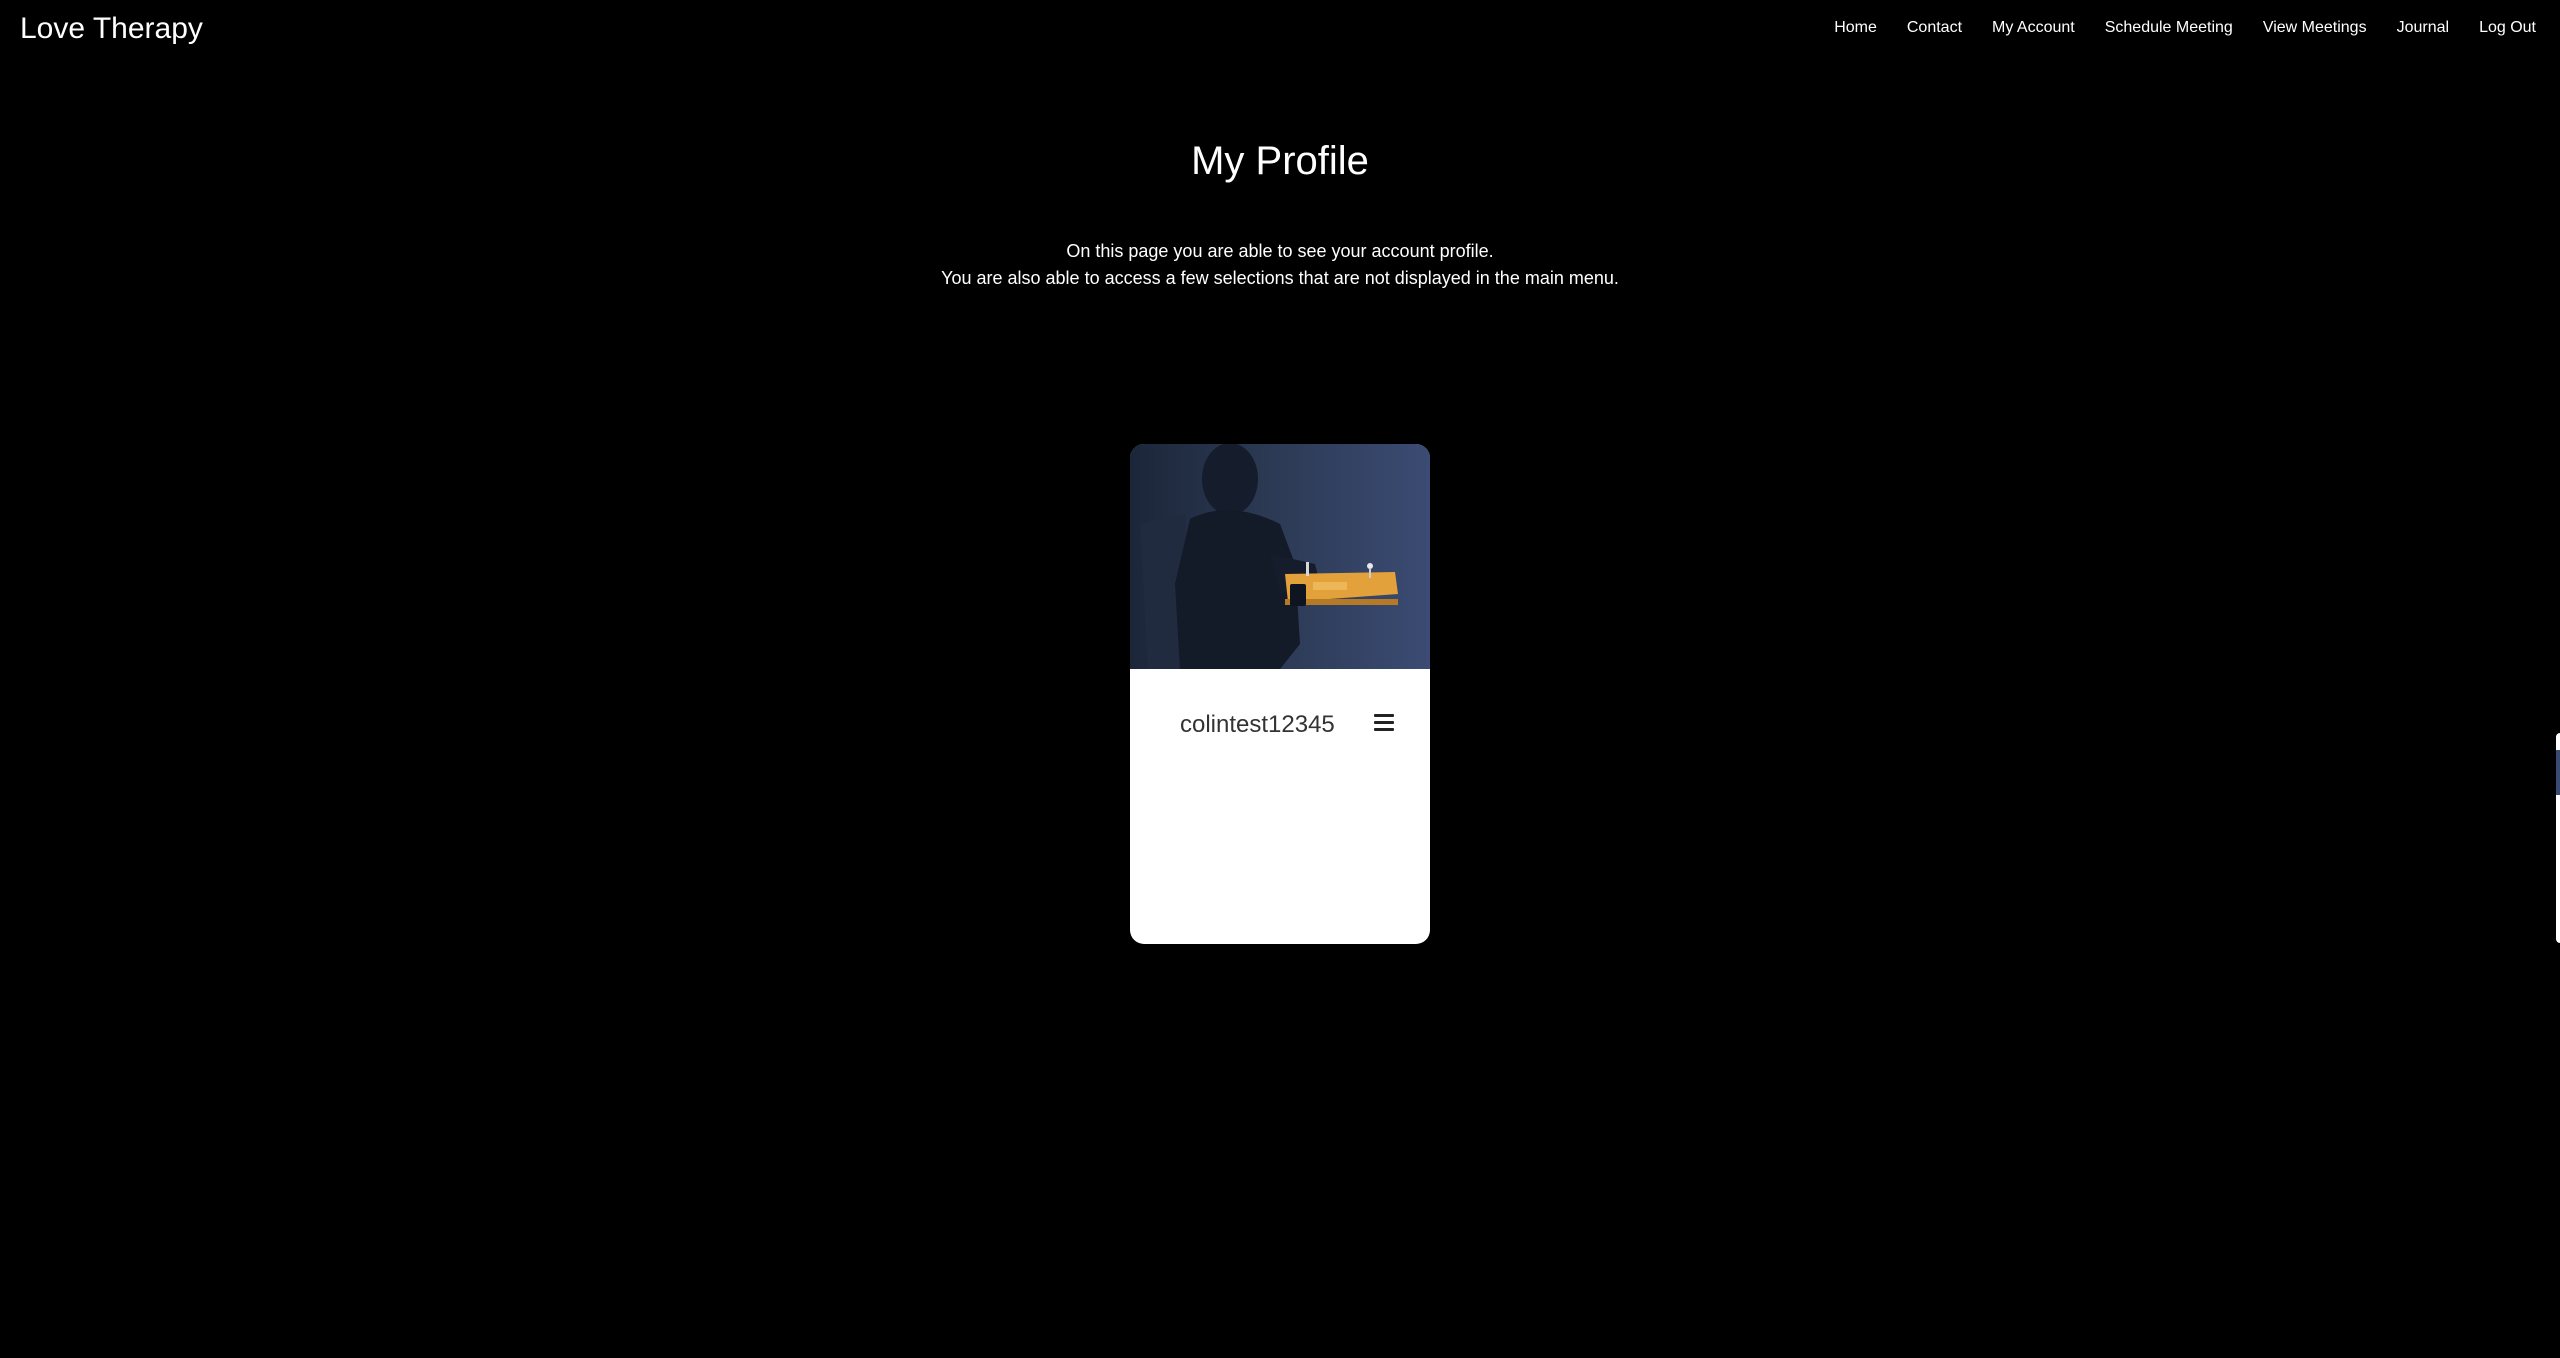 This screenshot has height=1358, width=2560. I want to click on profile-cover-image, so click(1280, 556).